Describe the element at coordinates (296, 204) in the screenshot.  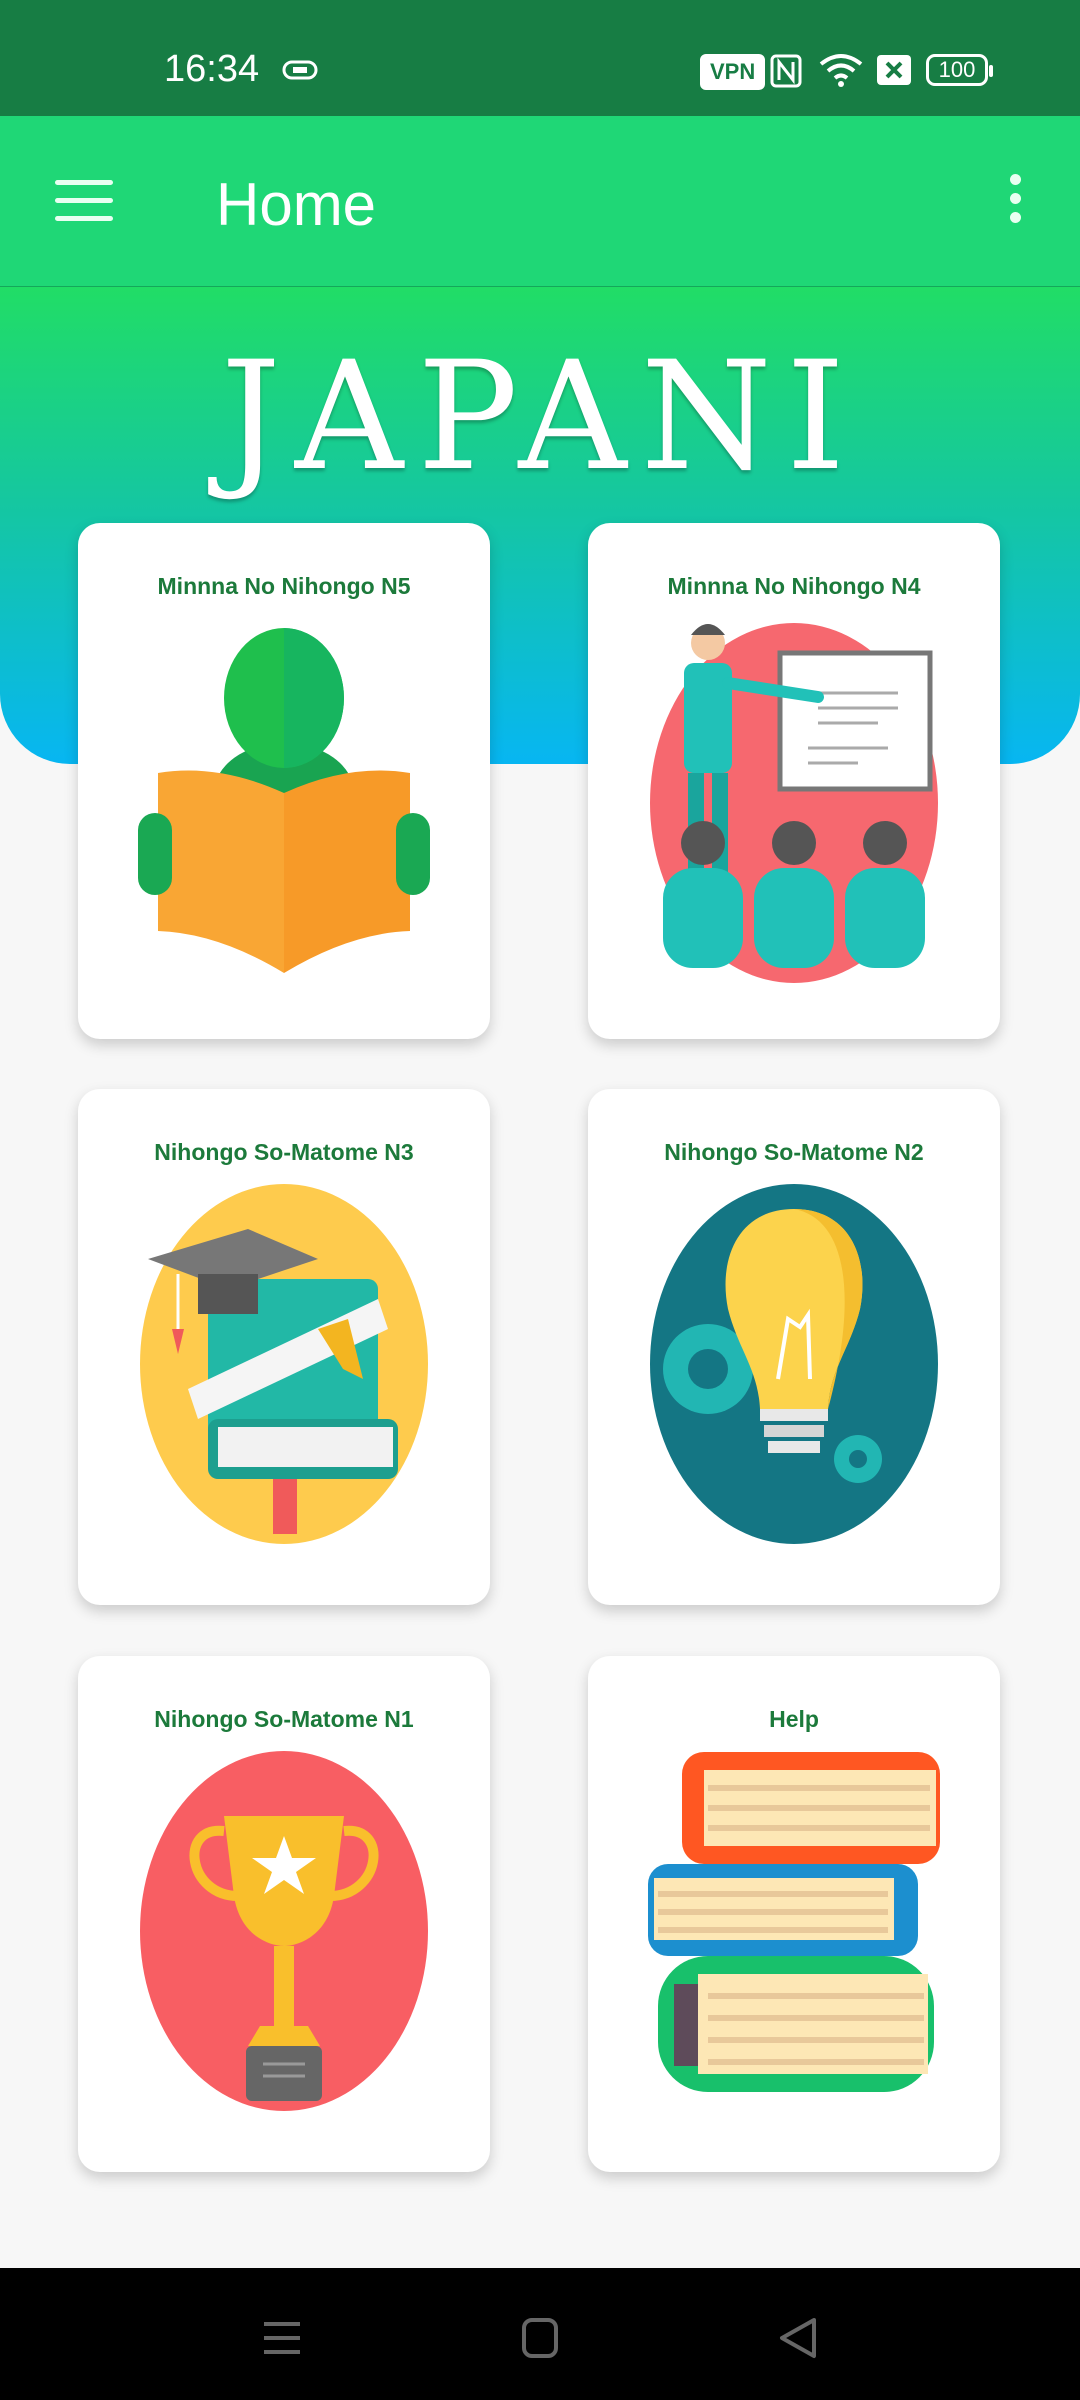
I see `page-title: Home` at that location.